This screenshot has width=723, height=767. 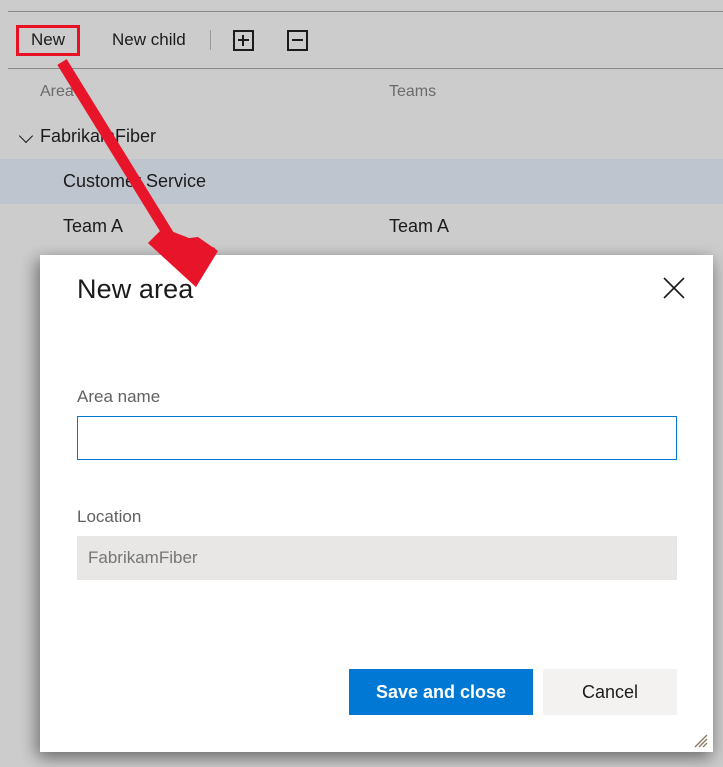 I want to click on dialog-actions: Save and close Cancel, so click(x=377, y=692).